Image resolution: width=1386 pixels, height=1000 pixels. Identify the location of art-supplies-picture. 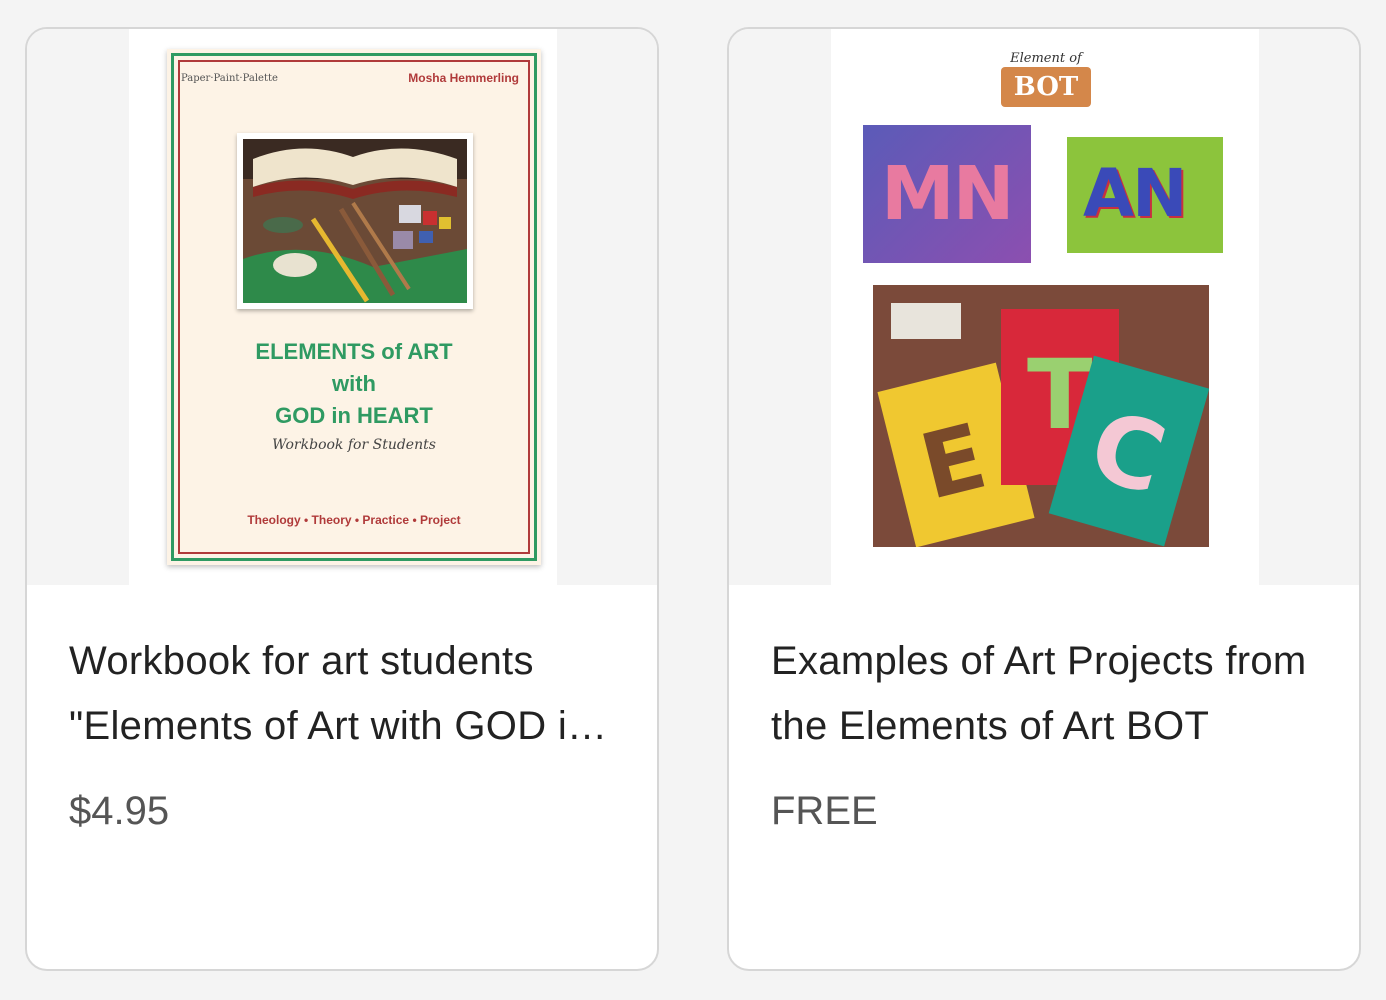
(355, 221).